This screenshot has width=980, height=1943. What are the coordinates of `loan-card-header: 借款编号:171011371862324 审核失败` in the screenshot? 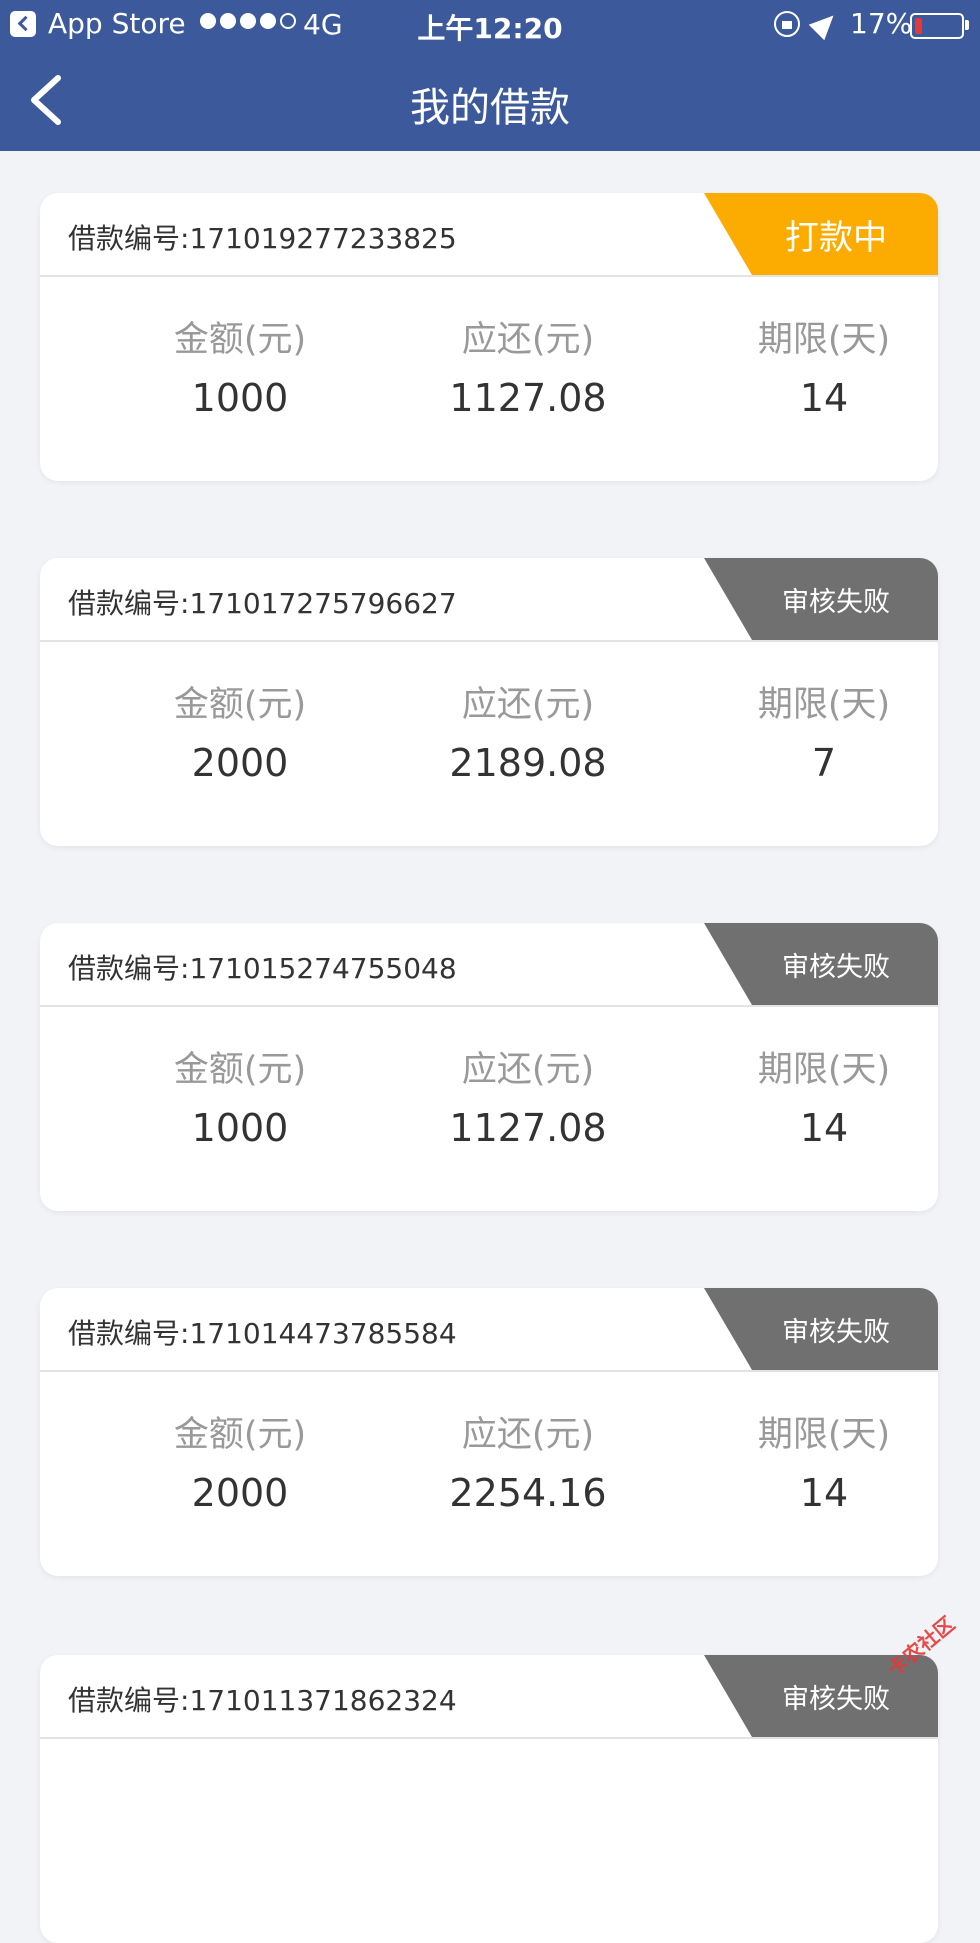 It's located at (489, 1697).